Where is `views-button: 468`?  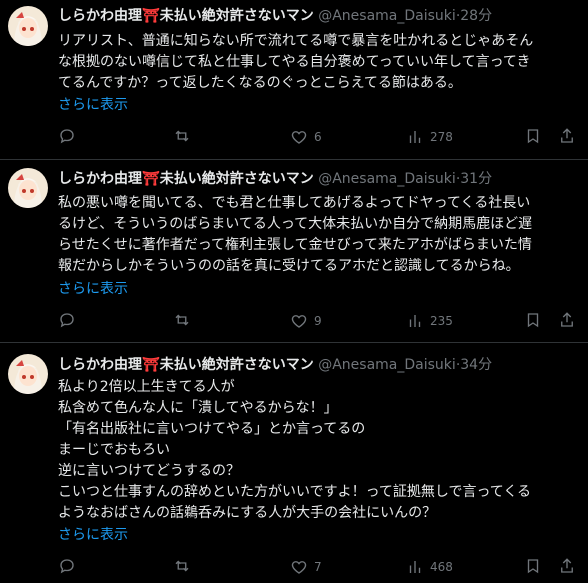 views-button: 468 is located at coordinates (429, 567).